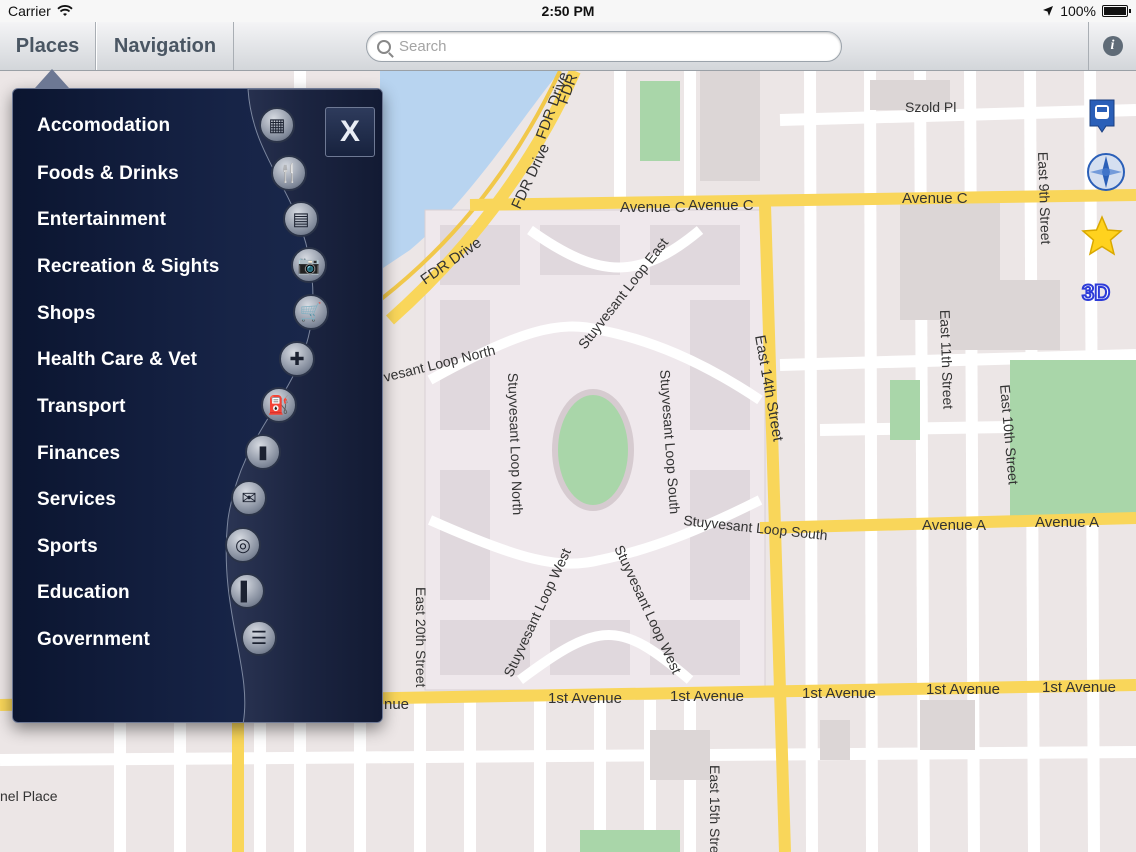 The width and height of the screenshot is (1136, 852). I want to click on map-icon: ▦, so click(277, 125).